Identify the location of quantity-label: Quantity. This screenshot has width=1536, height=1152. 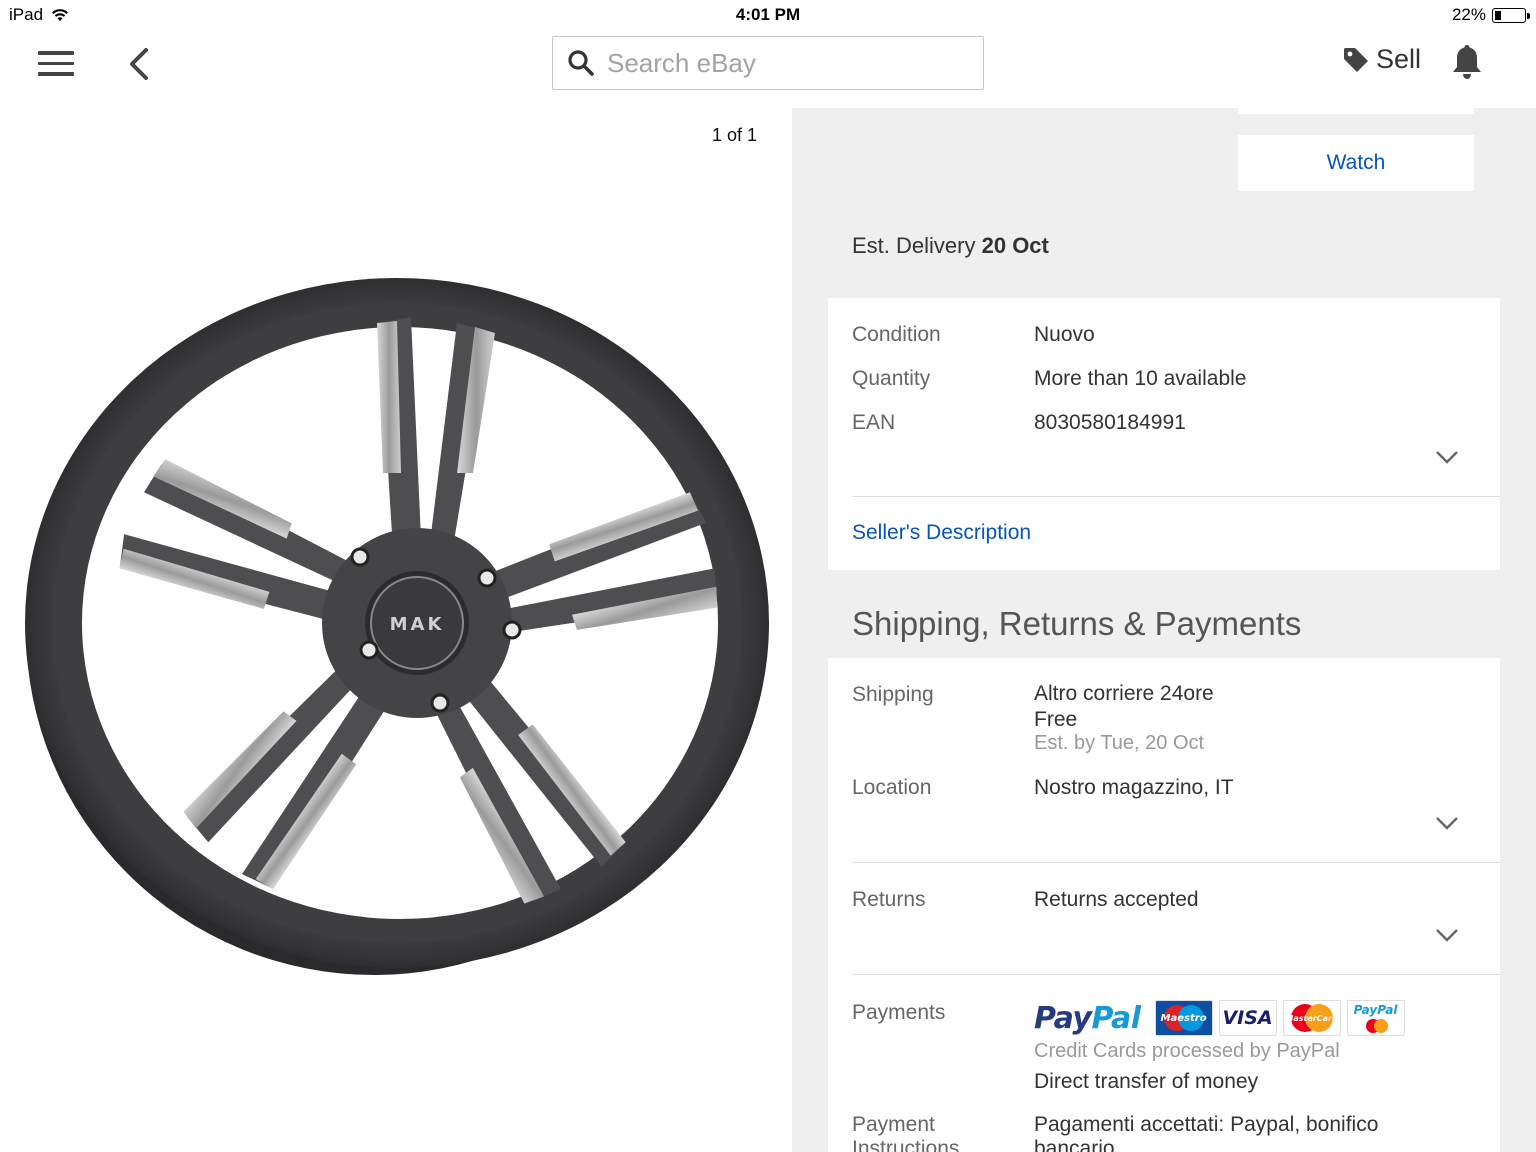
(891, 378).